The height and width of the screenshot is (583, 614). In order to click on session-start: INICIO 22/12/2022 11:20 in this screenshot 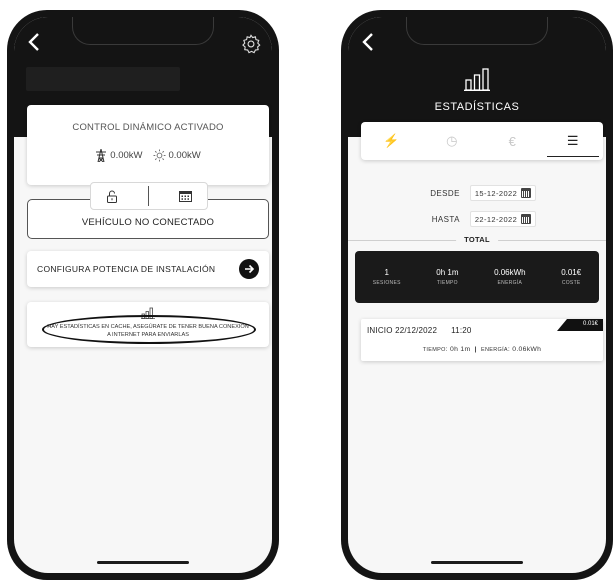, I will do `click(419, 330)`.